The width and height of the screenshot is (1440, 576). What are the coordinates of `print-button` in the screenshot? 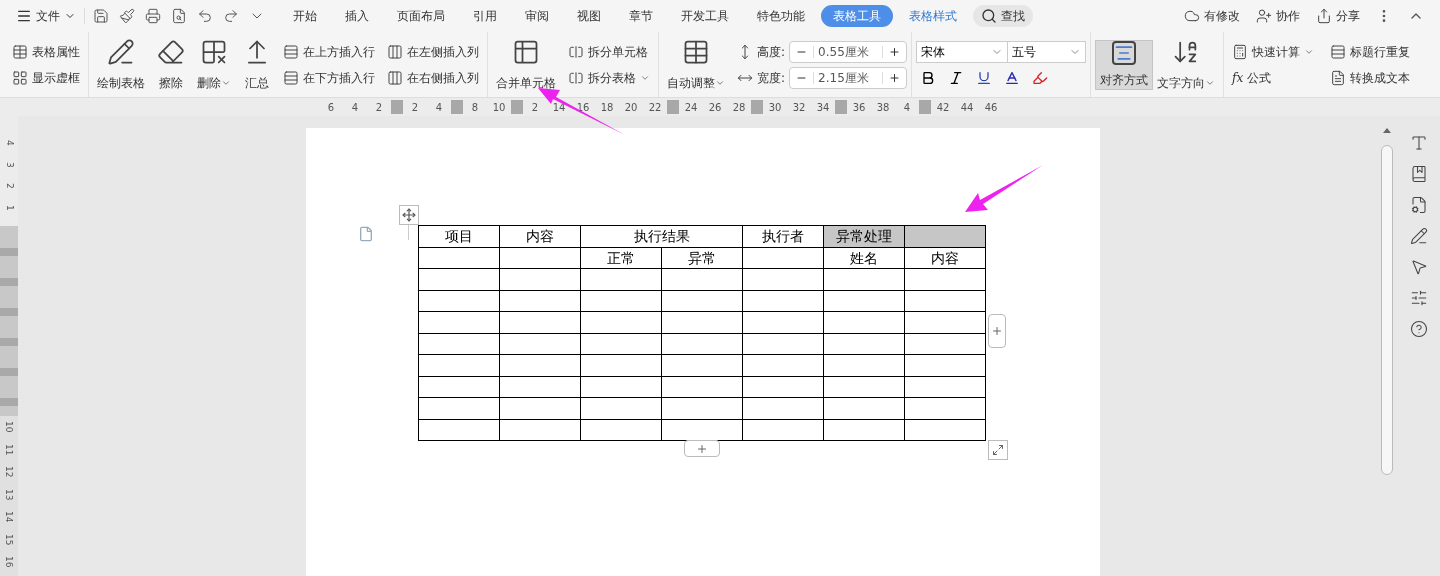 It's located at (153, 16).